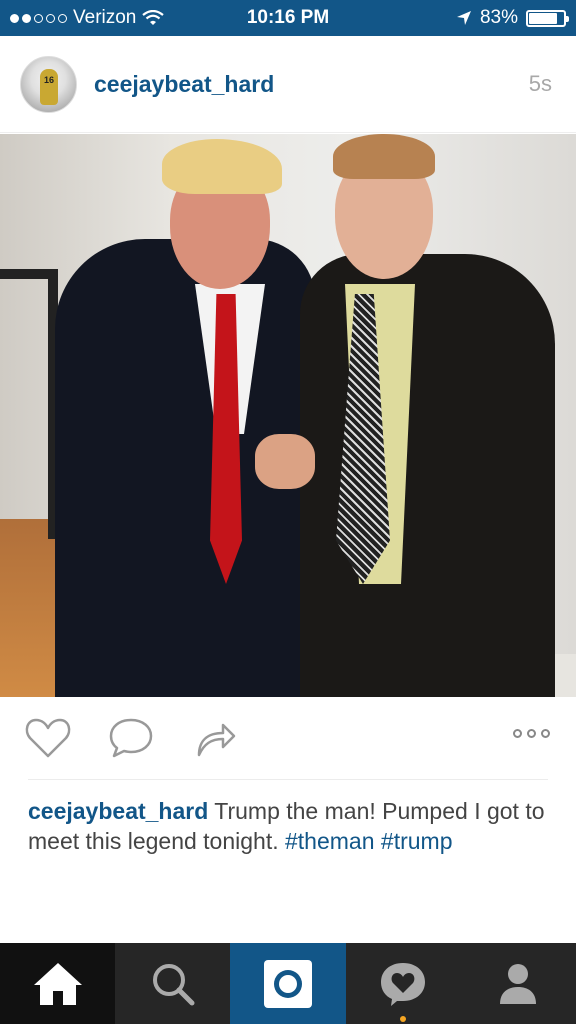 The width and height of the screenshot is (576, 1024). Describe the element at coordinates (118, 811) in the screenshot. I see `caption-username: ceejaybeat_hard` at that location.